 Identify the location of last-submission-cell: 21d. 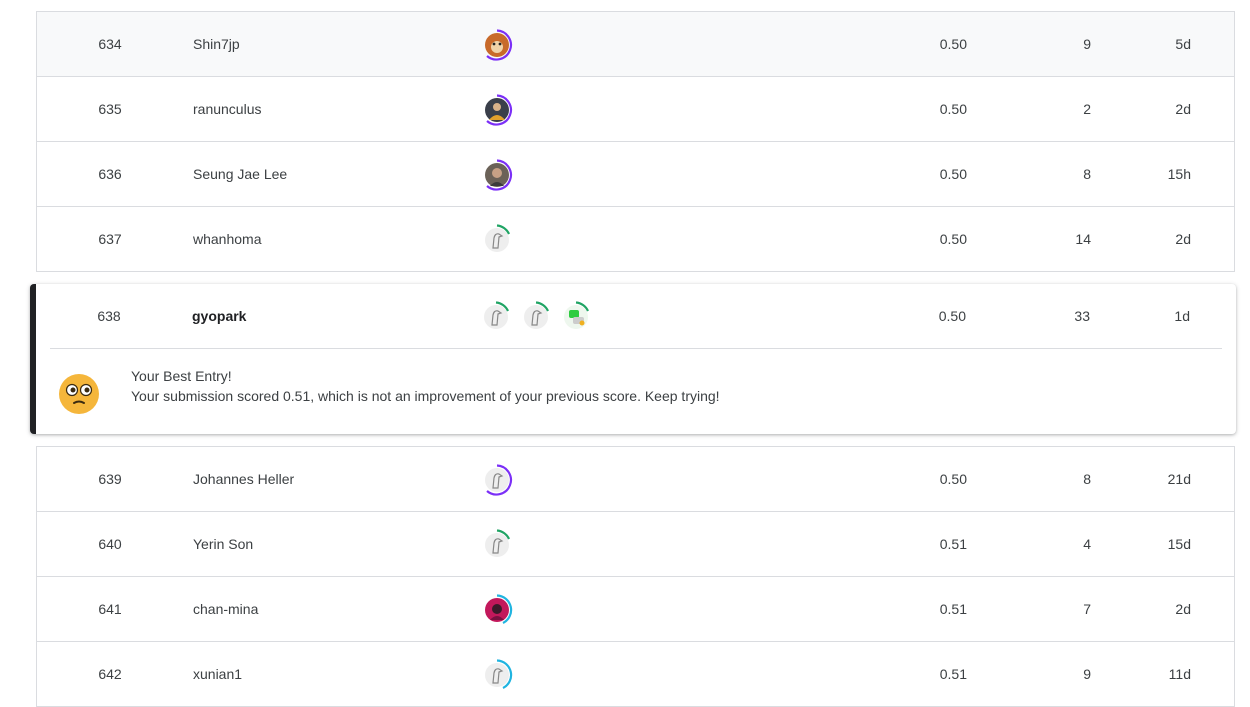
(1179, 479).